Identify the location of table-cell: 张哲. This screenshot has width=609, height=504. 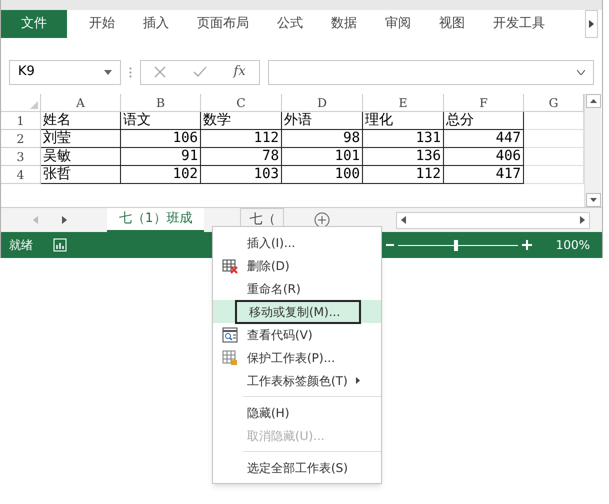
(81, 175).